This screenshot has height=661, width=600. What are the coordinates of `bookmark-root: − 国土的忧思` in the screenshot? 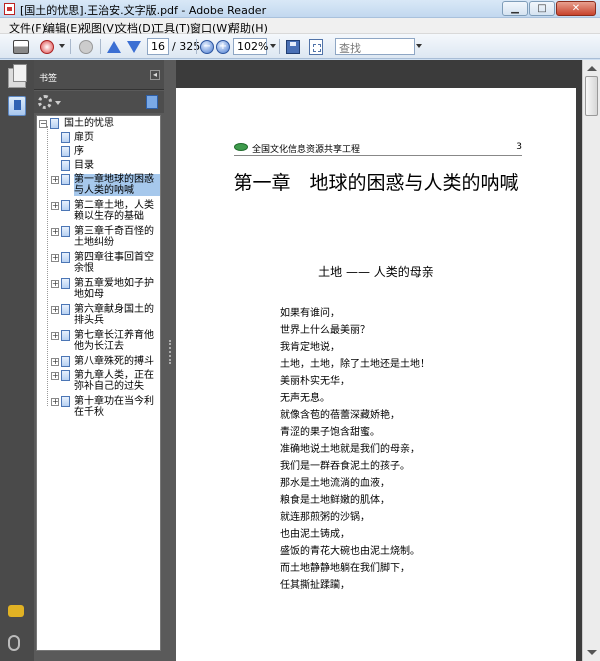 It's located at (98, 124).